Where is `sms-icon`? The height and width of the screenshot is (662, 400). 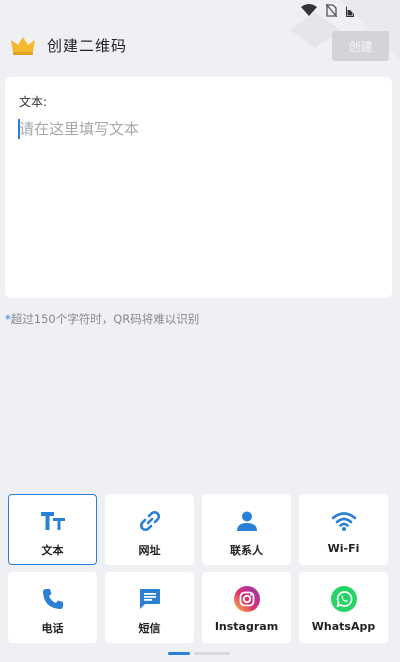 sms-icon is located at coordinates (150, 599).